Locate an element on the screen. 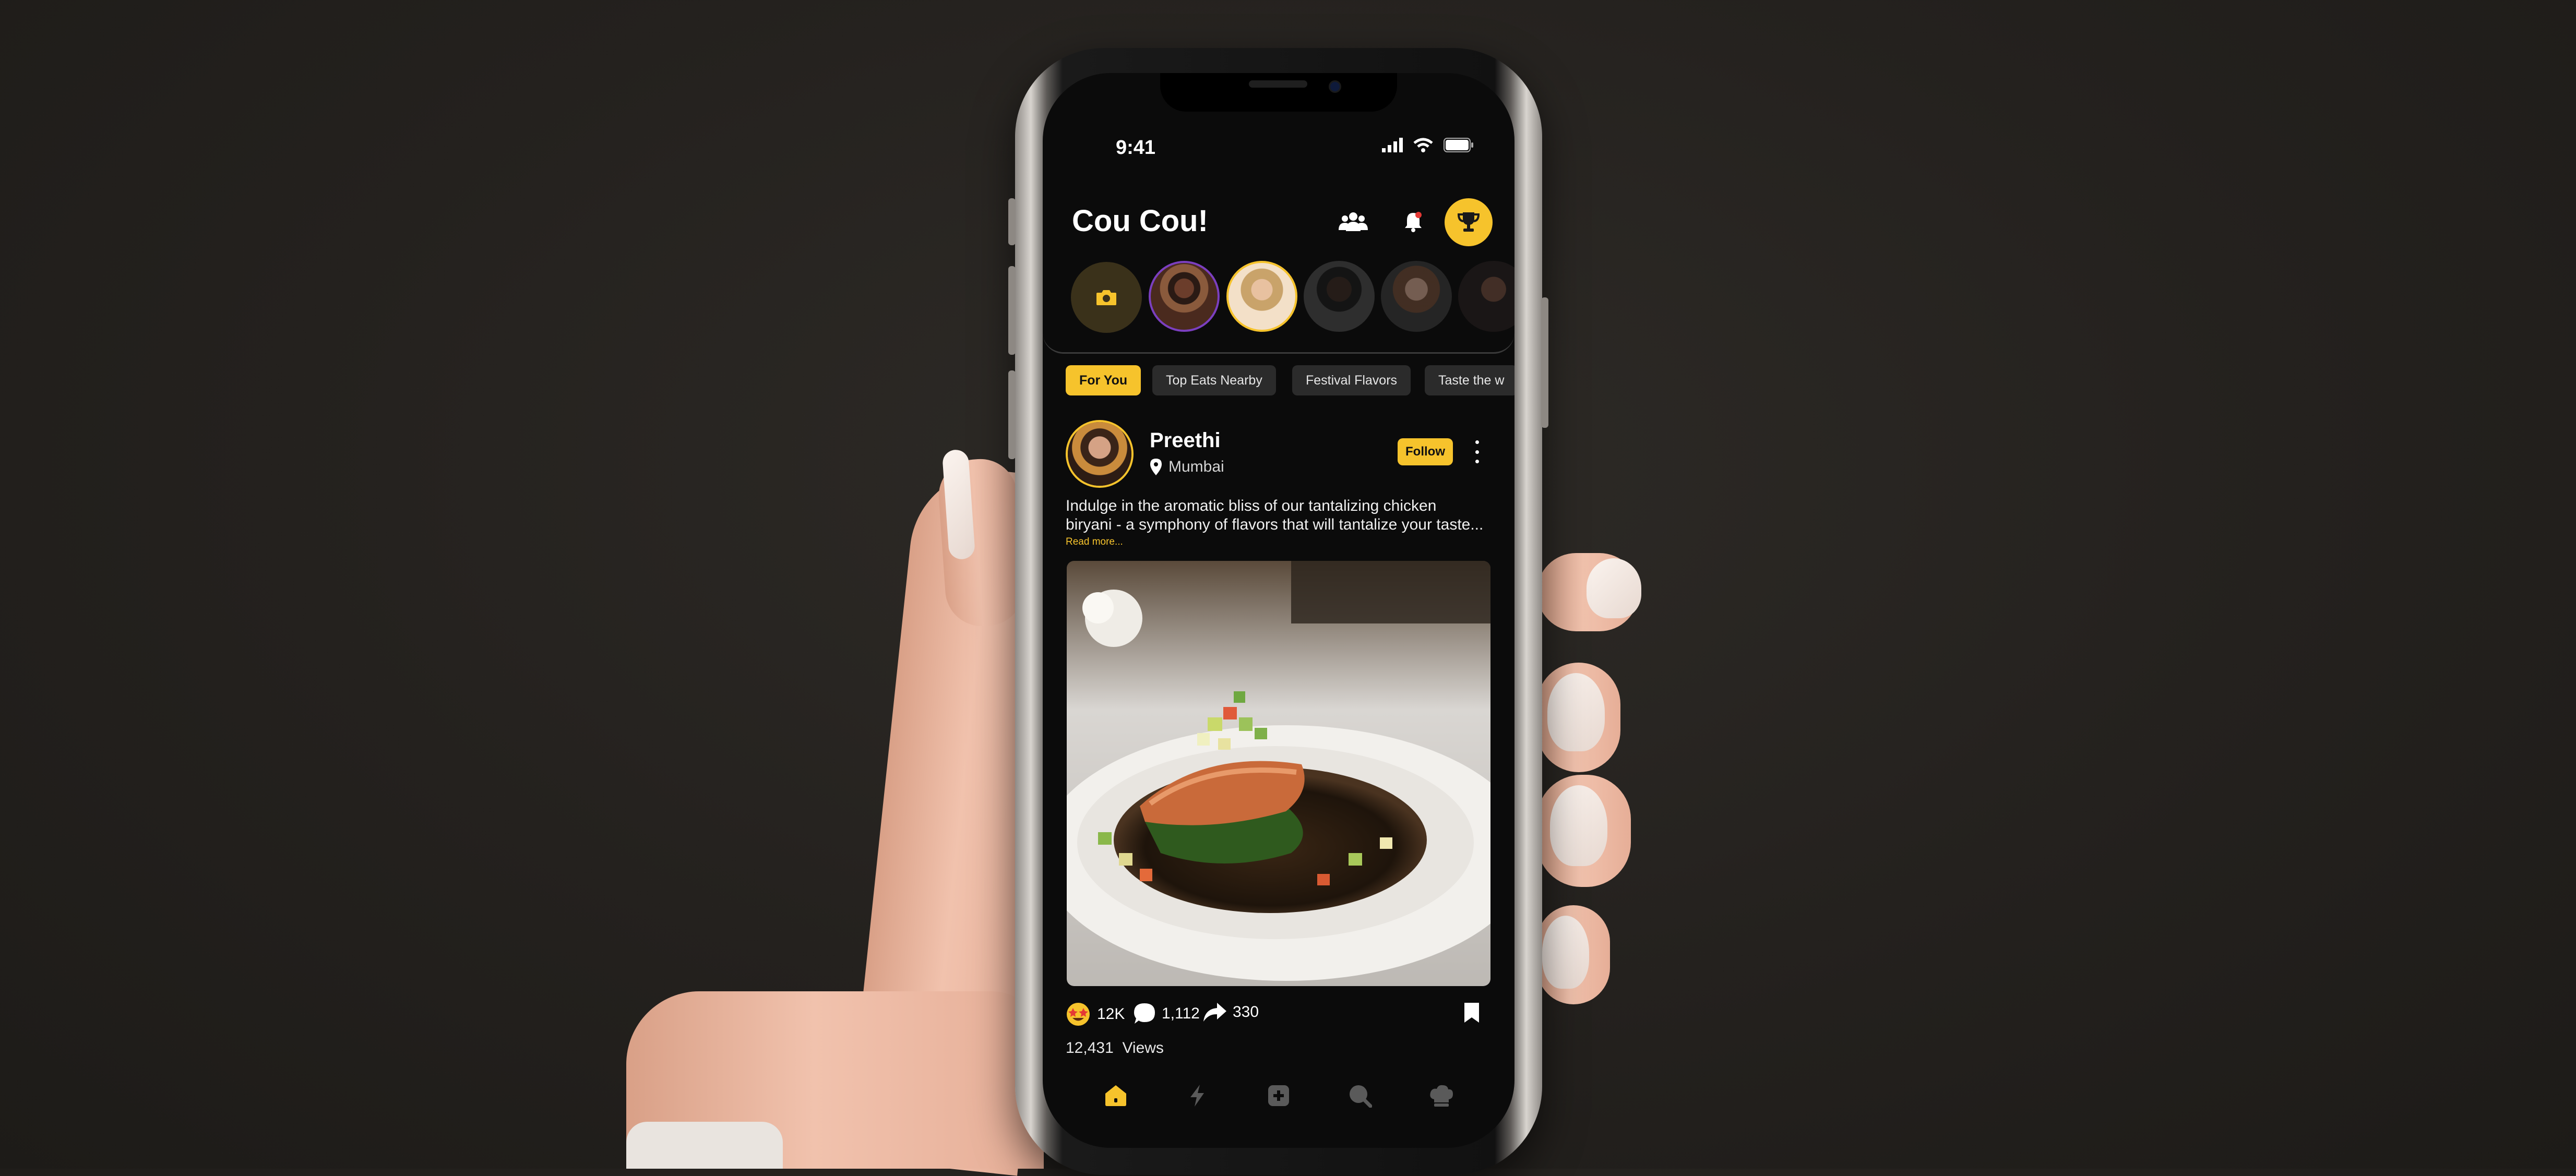  nav-add is located at coordinates (1278, 1095).